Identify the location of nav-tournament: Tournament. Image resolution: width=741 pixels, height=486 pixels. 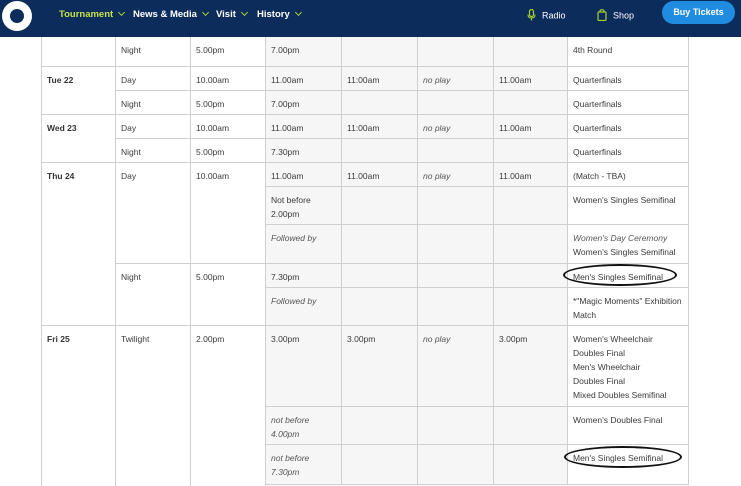
(92, 14).